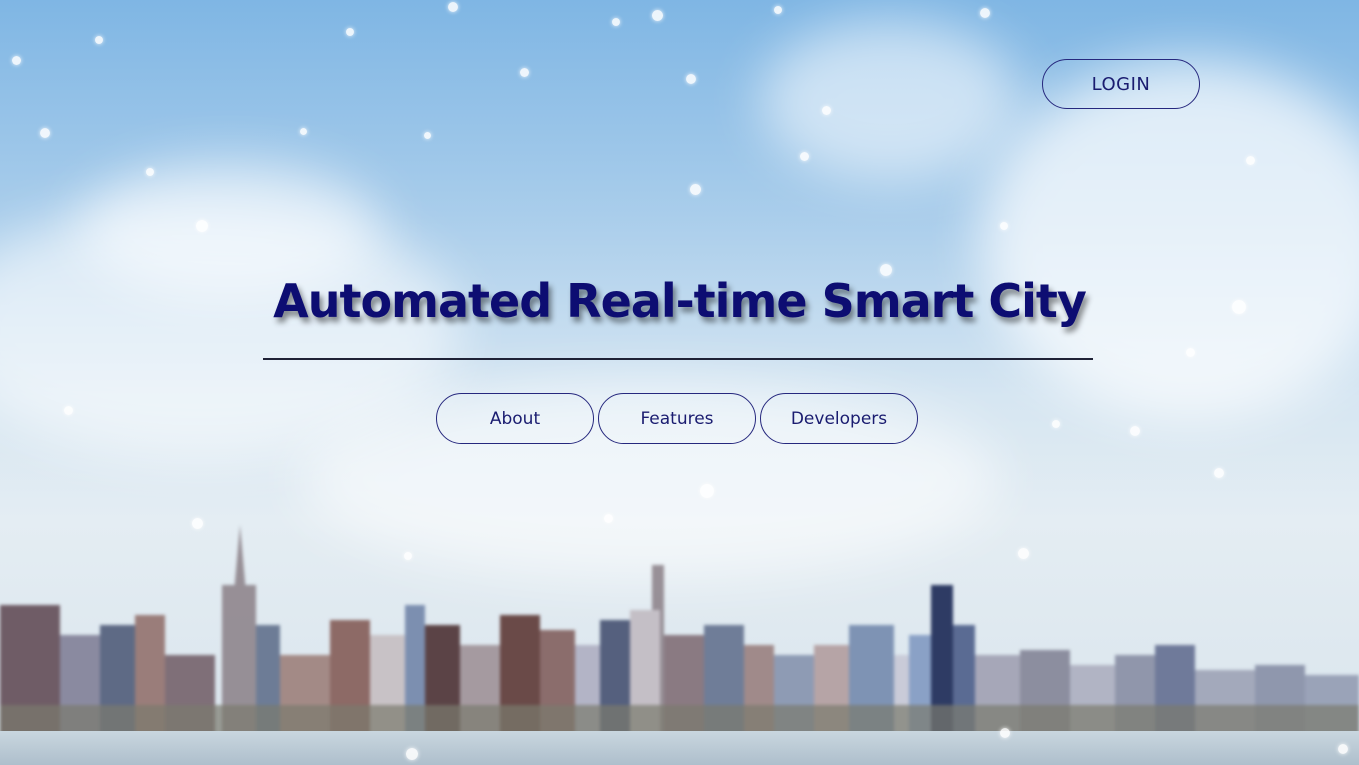 Image resolution: width=1359 pixels, height=765 pixels. Describe the element at coordinates (679, 748) in the screenshot. I see `river-water` at that location.